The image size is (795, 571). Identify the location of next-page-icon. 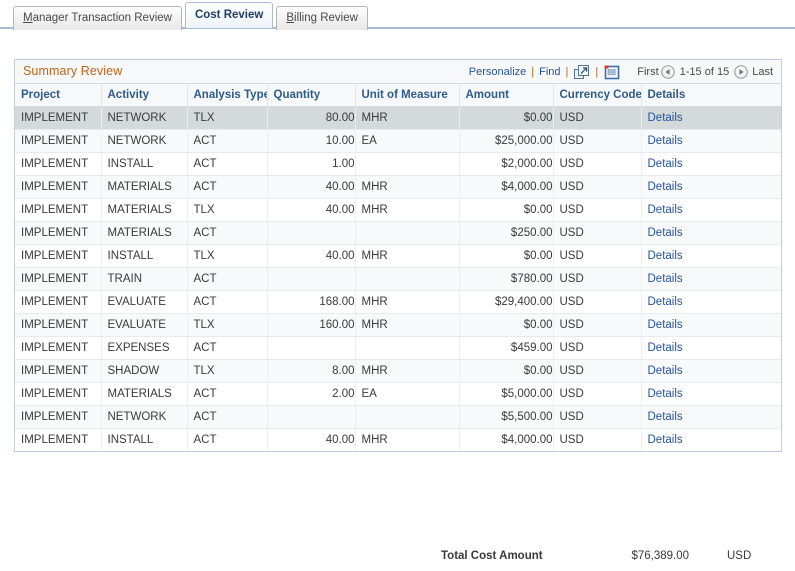
(741, 72).